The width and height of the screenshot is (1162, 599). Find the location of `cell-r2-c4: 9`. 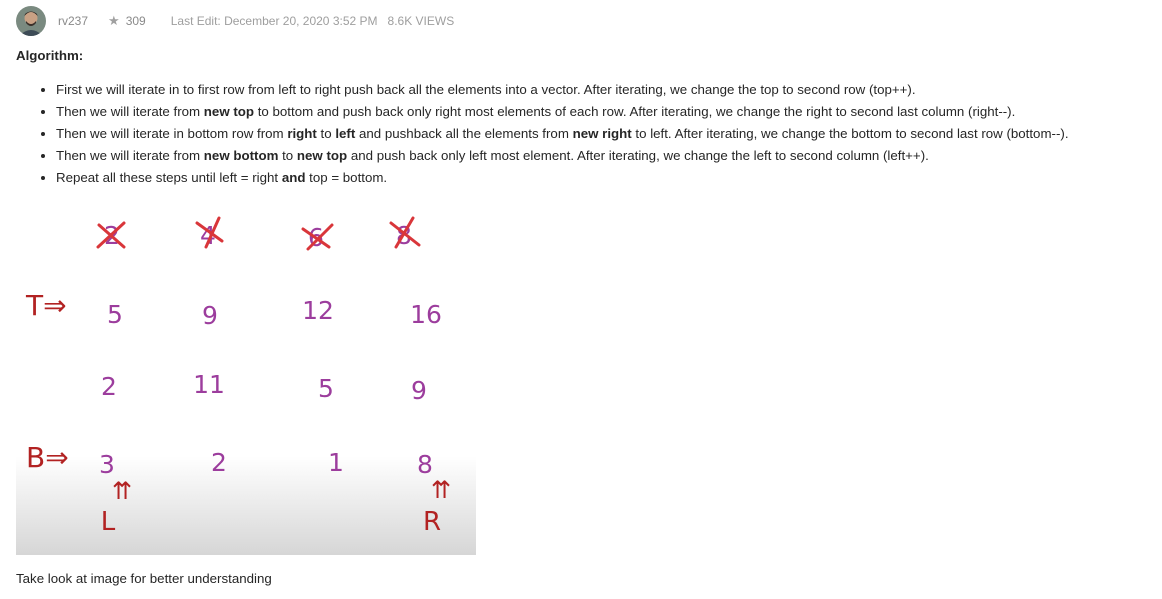

cell-r2-c4: 9 is located at coordinates (419, 390).